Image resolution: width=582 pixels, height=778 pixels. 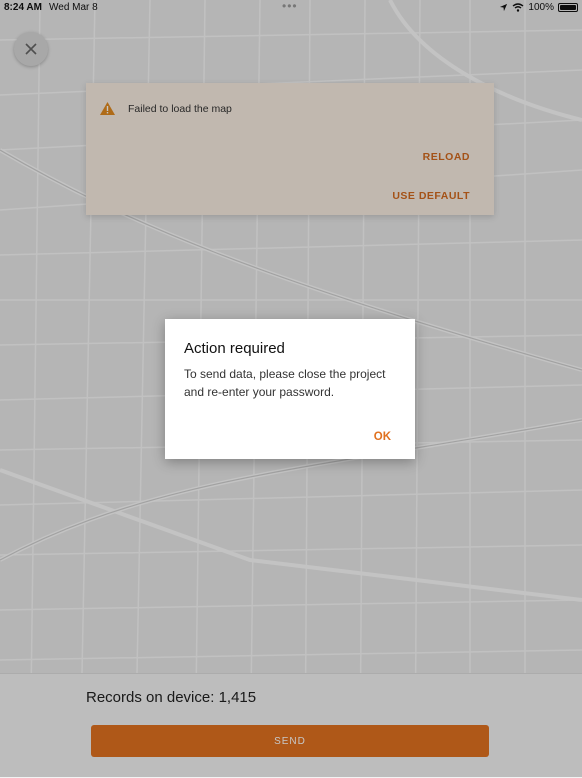 What do you see at coordinates (234, 348) in the screenshot?
I see `dialog-title: Action required` at bounding box center [234, 348].